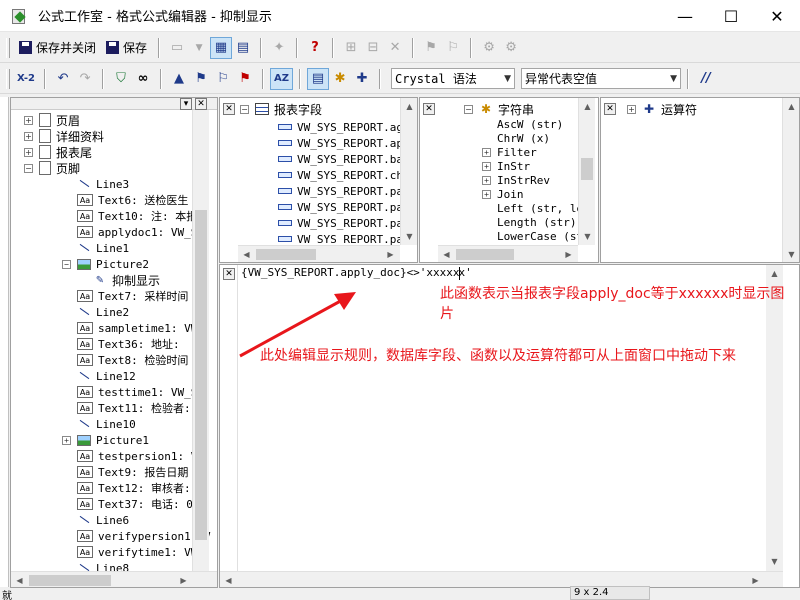 The height and width of the screenshot is (600, 800). I want to click on delete-button: ✕, so click(395, 48).